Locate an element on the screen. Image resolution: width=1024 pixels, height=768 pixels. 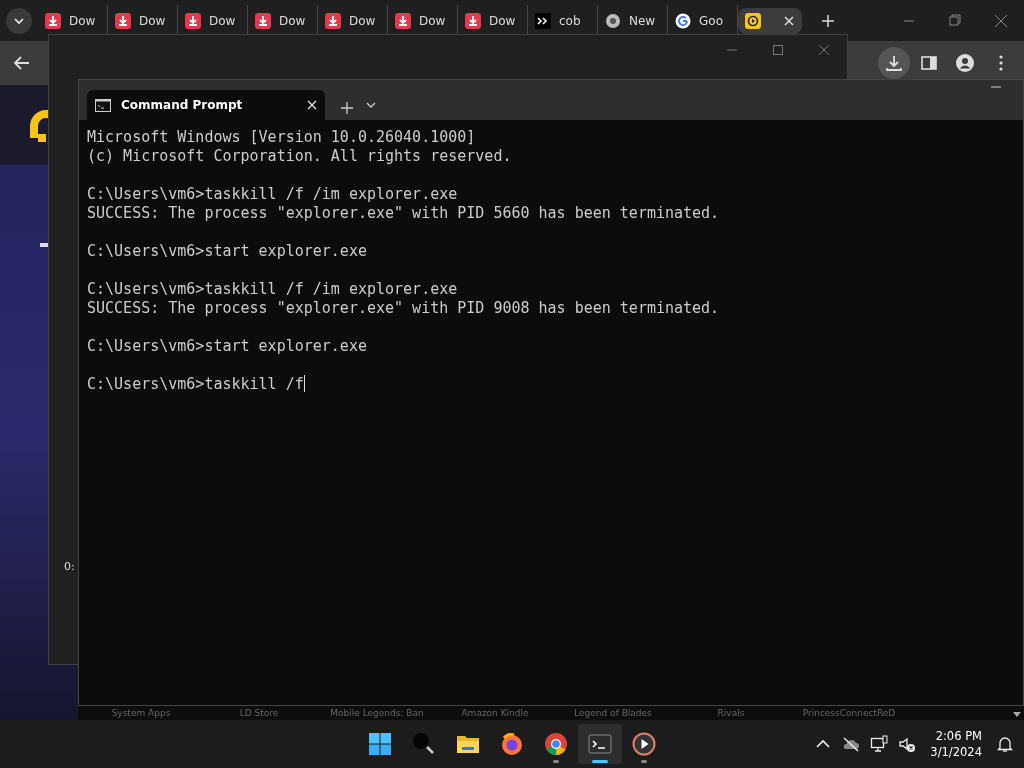
console-line: (c) Microsoft Corporation. All rights reserved. is located at coordinates (300, 156).